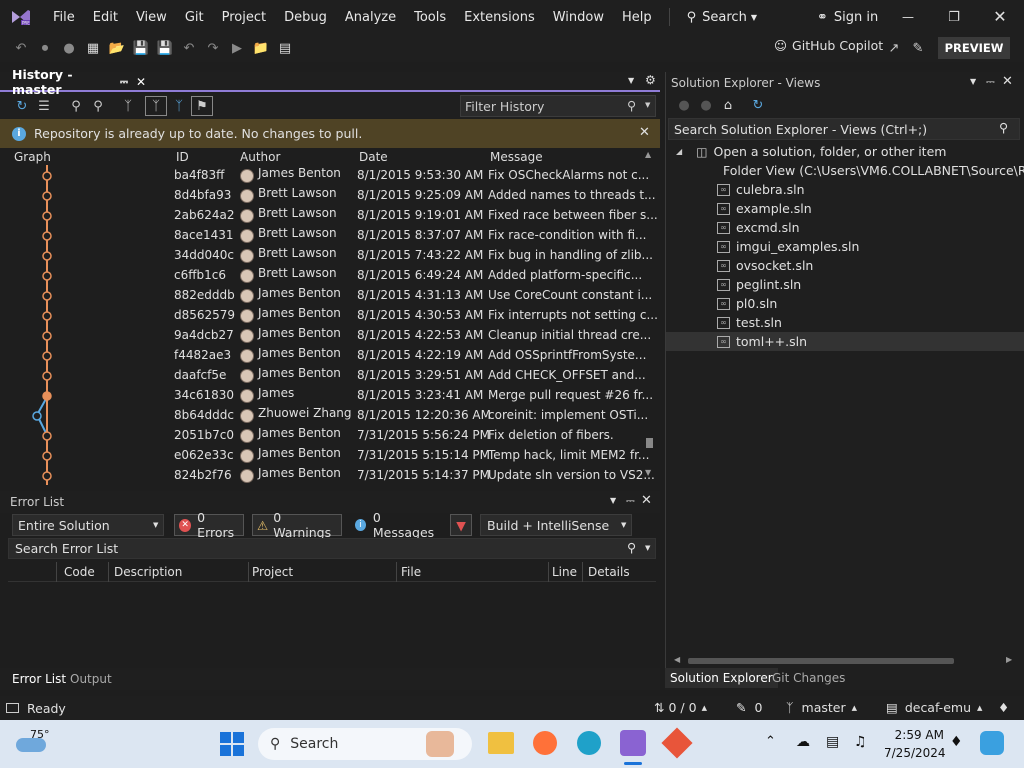 The image size is (1024, 768). What do you see at coordinates (189, 48) in the screenshot?
I see `undo-icon: ↶` at bounding box center [189, 48].